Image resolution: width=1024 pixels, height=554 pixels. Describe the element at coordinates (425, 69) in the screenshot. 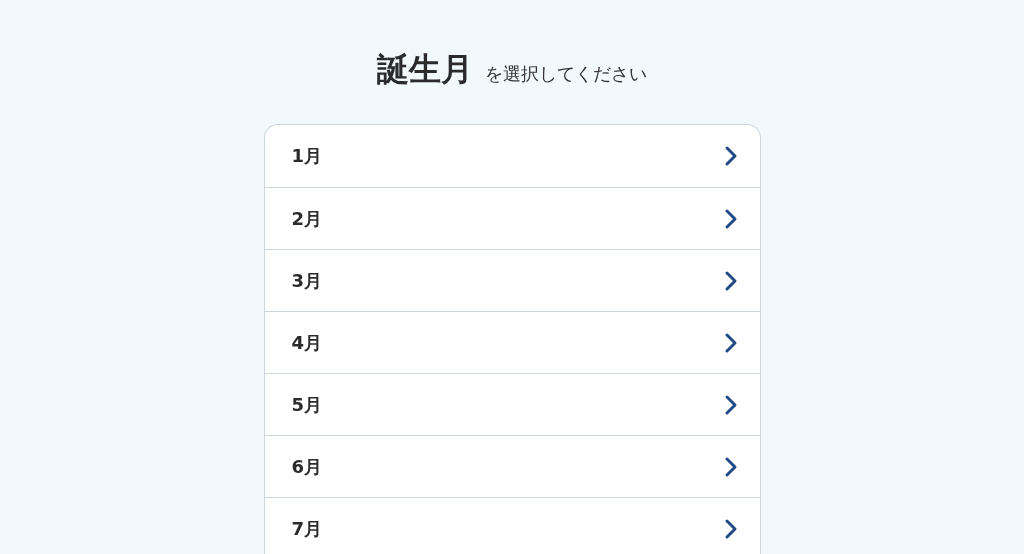

I see `page-title: 誕生月` at that location.